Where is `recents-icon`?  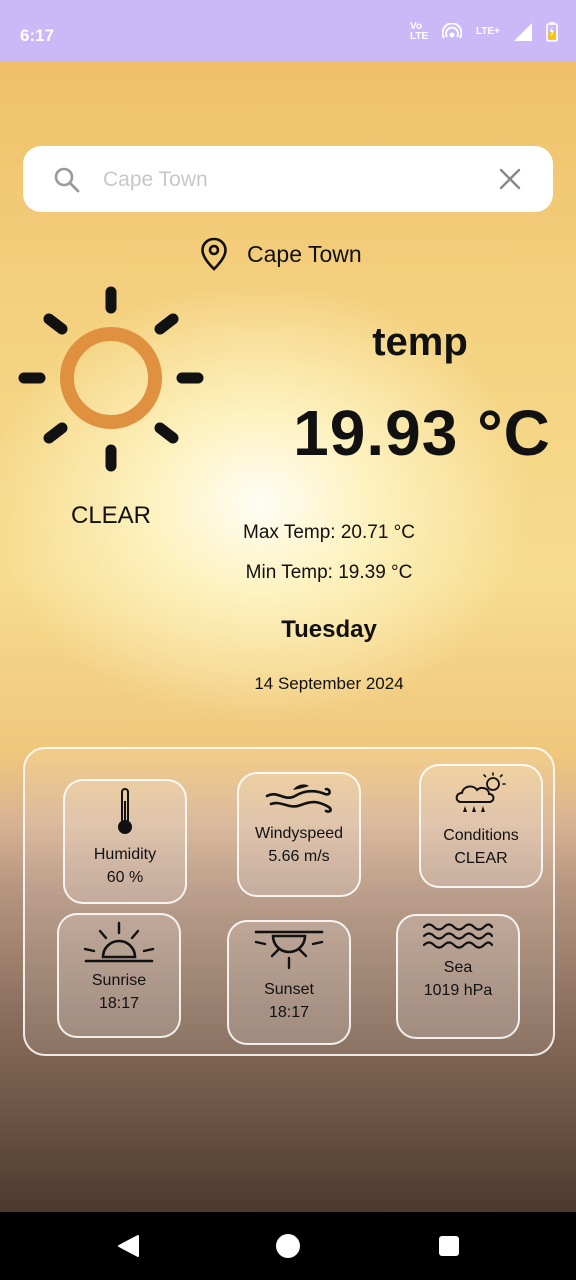
recents-icon is located at coordinates (449, 1246).